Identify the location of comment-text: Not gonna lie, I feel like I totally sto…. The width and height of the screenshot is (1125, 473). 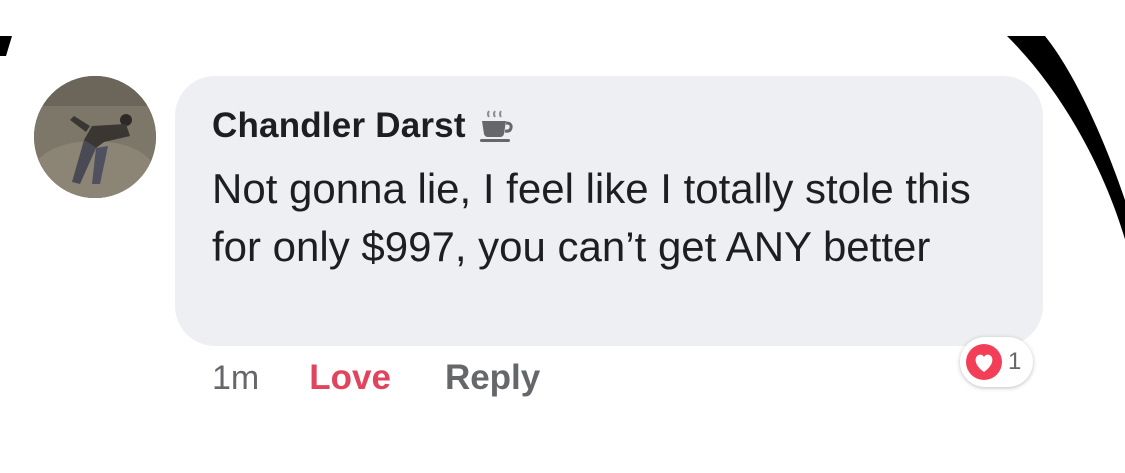
(591, 217).